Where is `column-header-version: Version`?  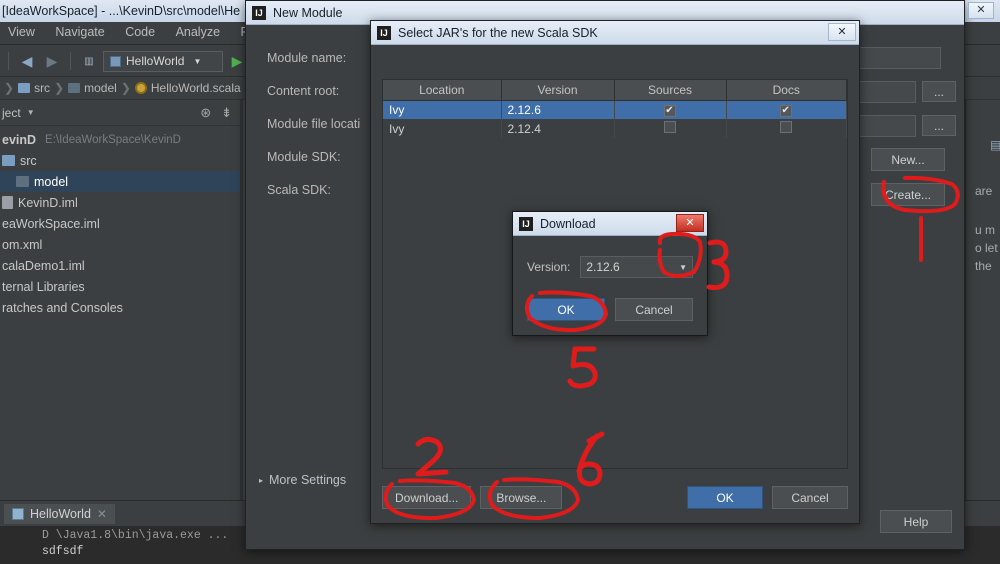
column-header-version: Version is located at coordinates (558, 90).